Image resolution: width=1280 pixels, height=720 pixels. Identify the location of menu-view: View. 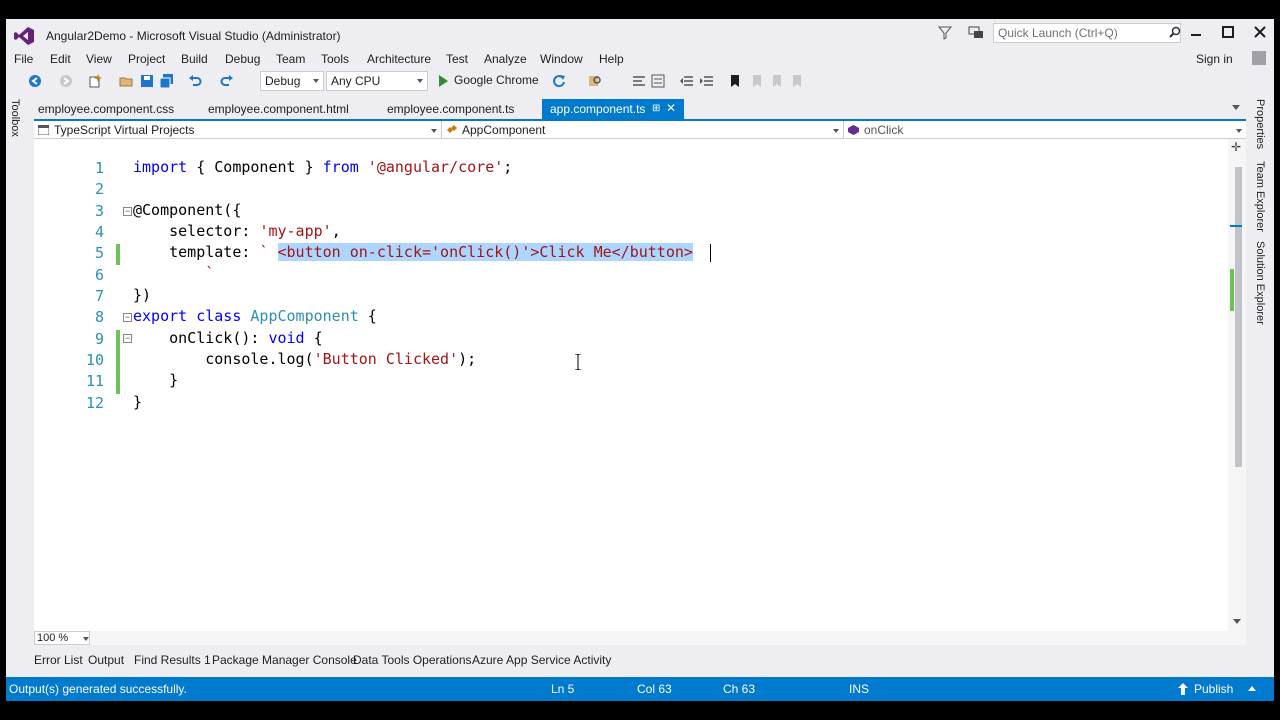
(99, 59).